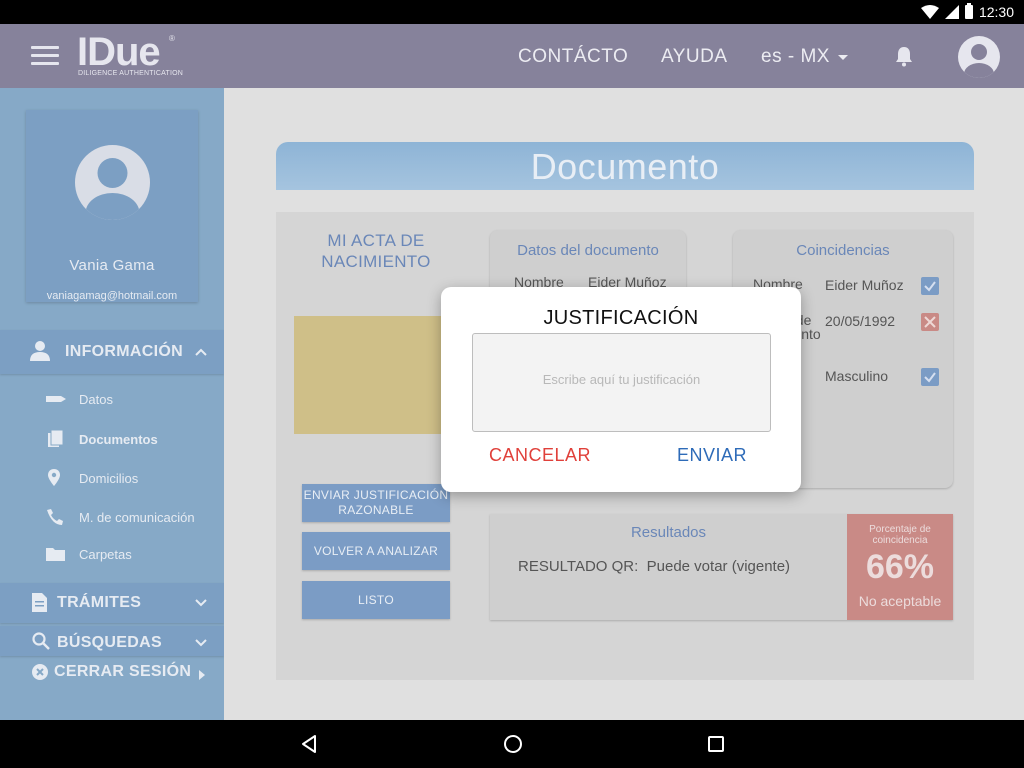 The width and height of the screenshot is (1024, 768). I want to click on recent-apps-icon, so click(716, 744).